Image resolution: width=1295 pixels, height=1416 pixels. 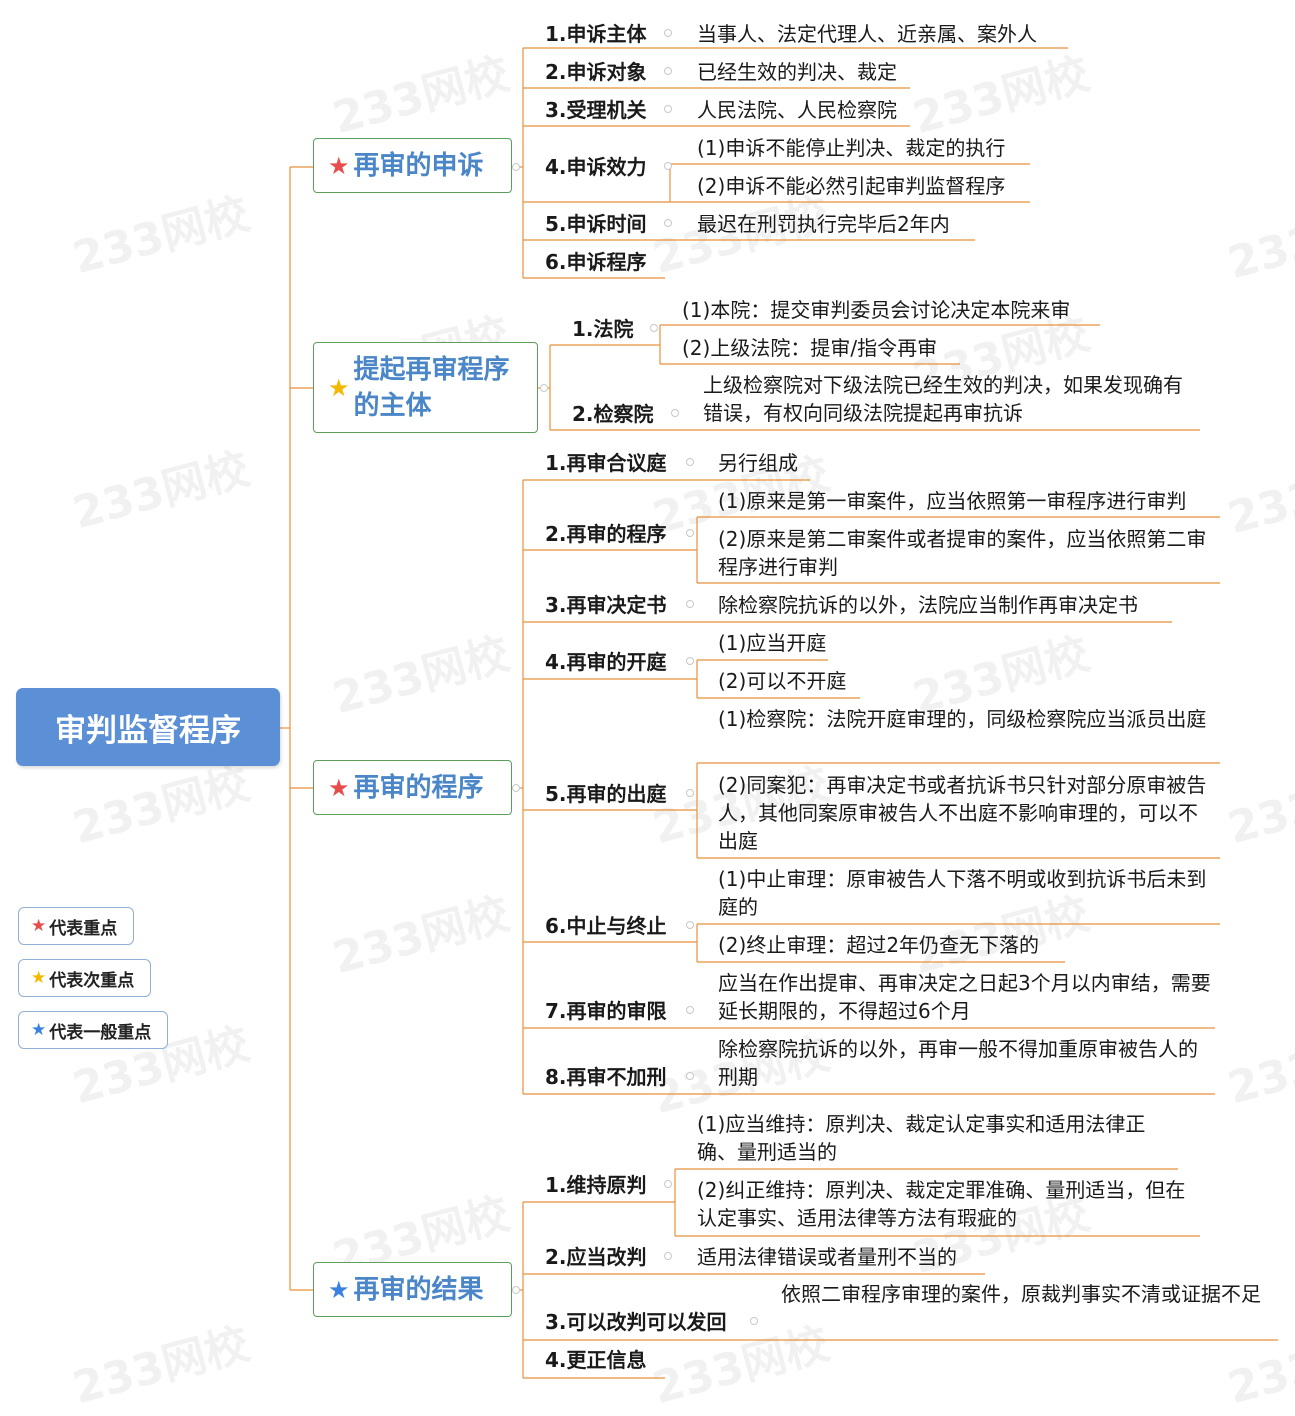 I want to click on topic-label: 1.法院, so click(x=603, y=329).